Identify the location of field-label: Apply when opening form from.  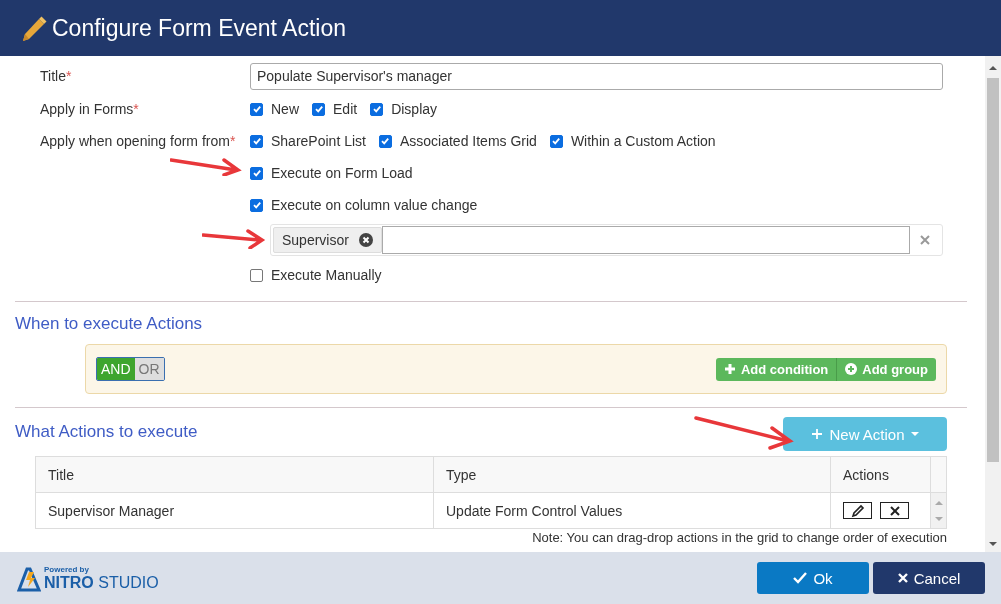
(135, 141).